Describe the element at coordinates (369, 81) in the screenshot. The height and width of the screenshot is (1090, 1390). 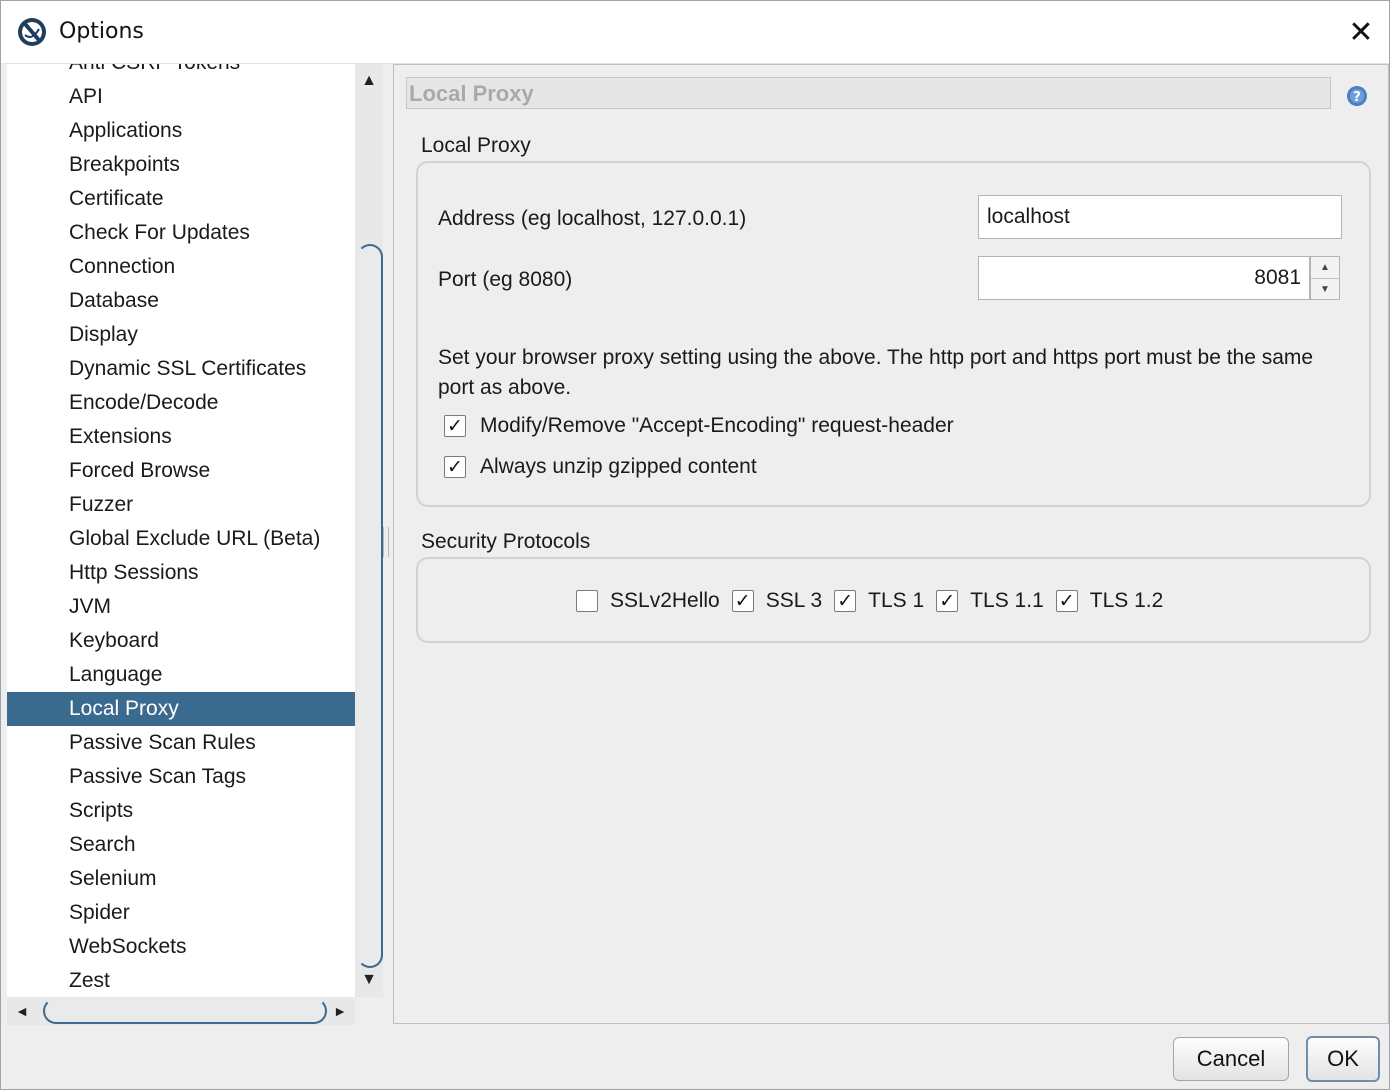
I see `scroll-up-icon: ▲` at that location.